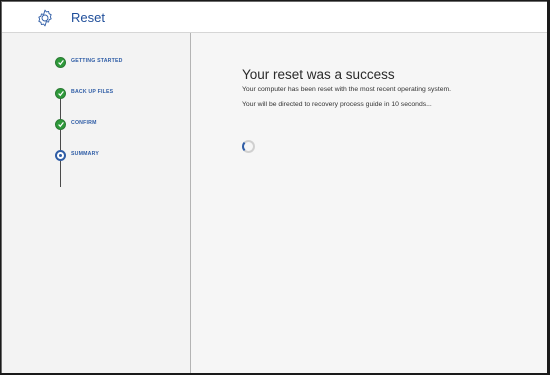 The height and width of the screenshot is (375, 550). What do you see at coordinates (85, 154) in the screenshot?
I see `step-label: SUMMARY` at bounding box center [85, 154].